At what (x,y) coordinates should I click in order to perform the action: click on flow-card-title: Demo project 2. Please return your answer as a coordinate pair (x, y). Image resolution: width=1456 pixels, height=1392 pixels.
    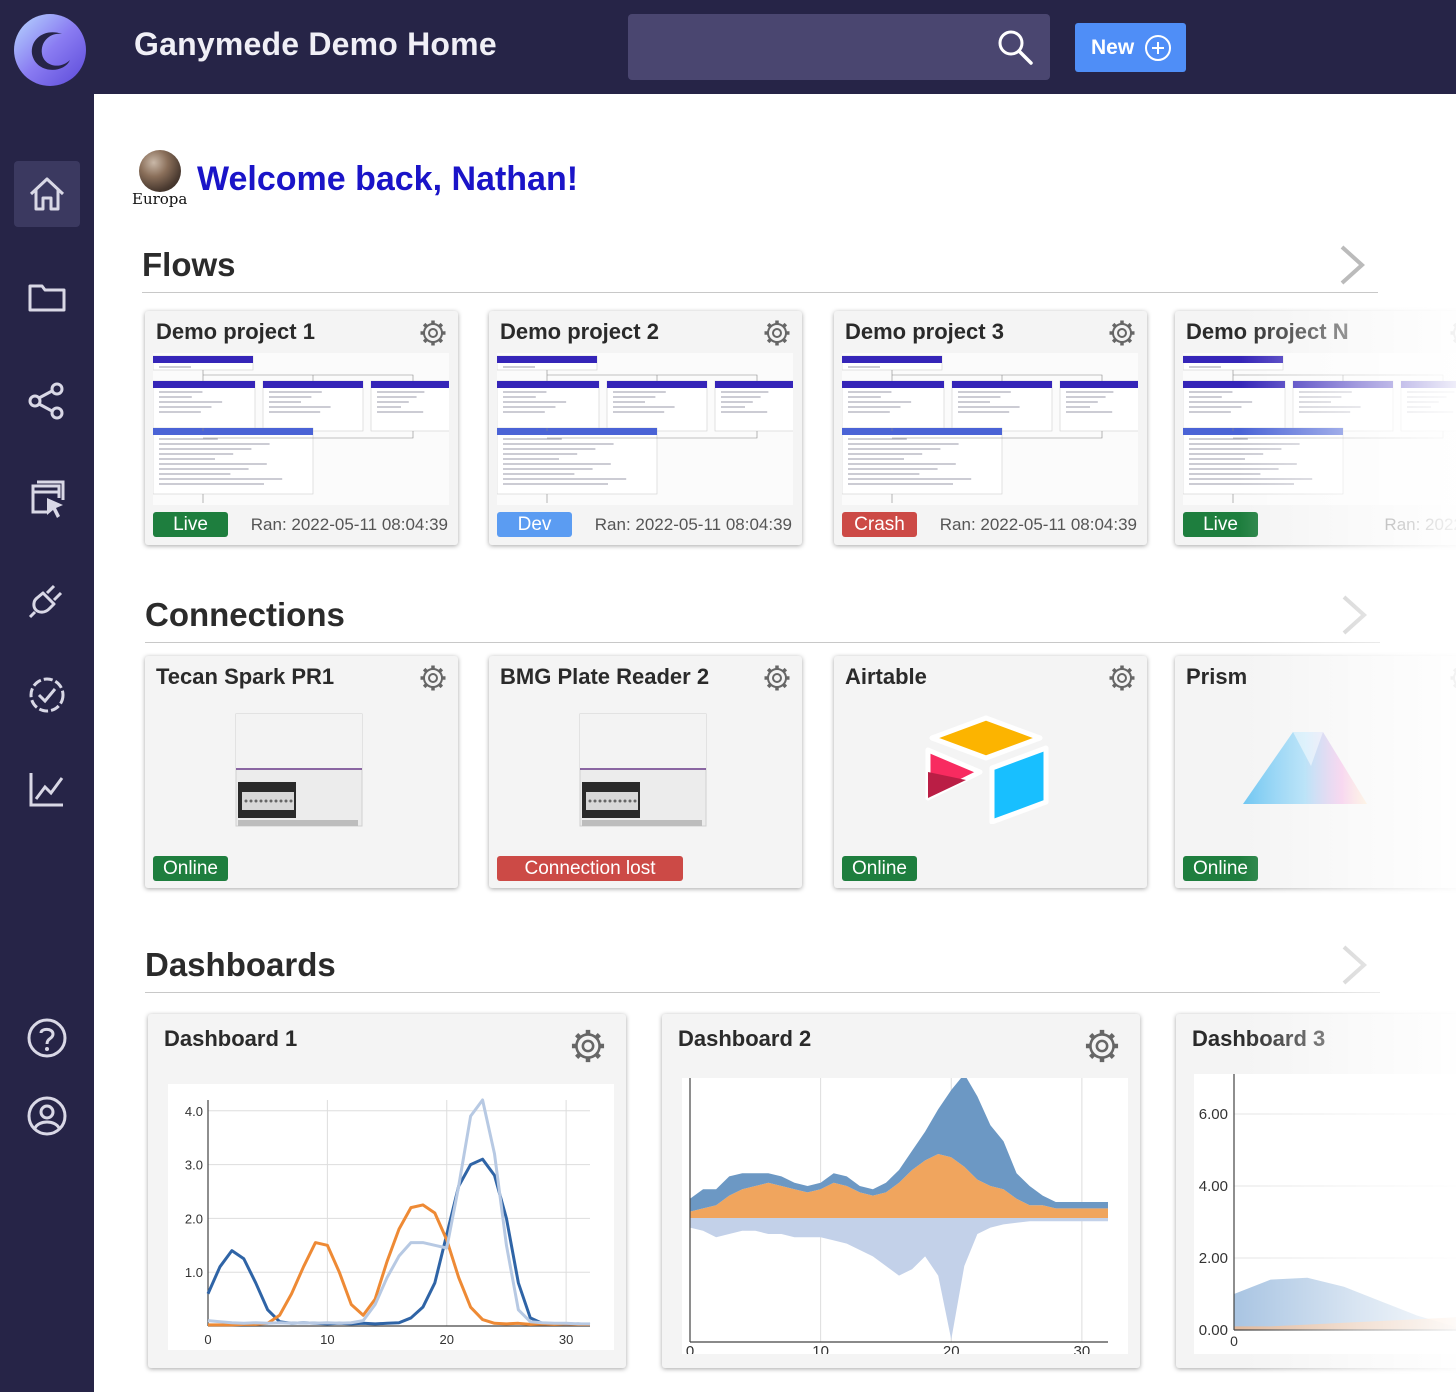
    Looking at the image, I should click on (579, 331).